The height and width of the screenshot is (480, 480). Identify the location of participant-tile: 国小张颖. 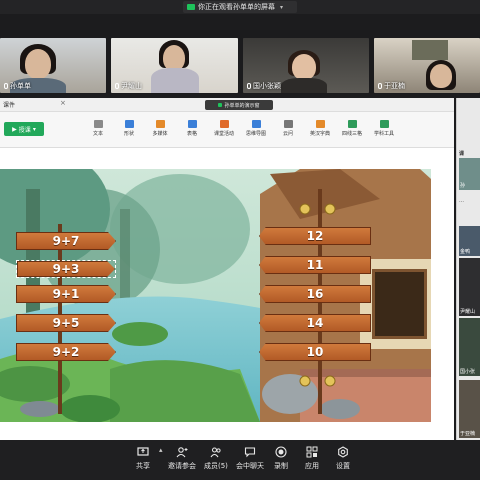
(306, 65).